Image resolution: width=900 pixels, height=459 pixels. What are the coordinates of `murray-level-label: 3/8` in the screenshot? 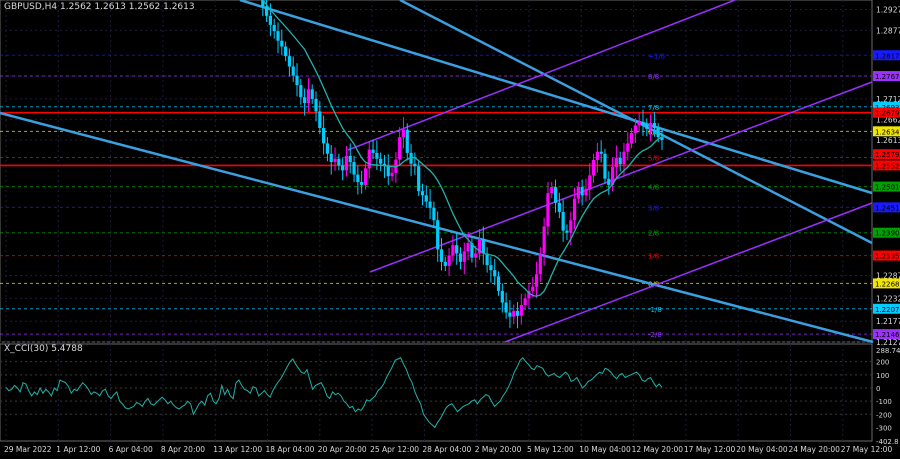 It's located at (653, 208).